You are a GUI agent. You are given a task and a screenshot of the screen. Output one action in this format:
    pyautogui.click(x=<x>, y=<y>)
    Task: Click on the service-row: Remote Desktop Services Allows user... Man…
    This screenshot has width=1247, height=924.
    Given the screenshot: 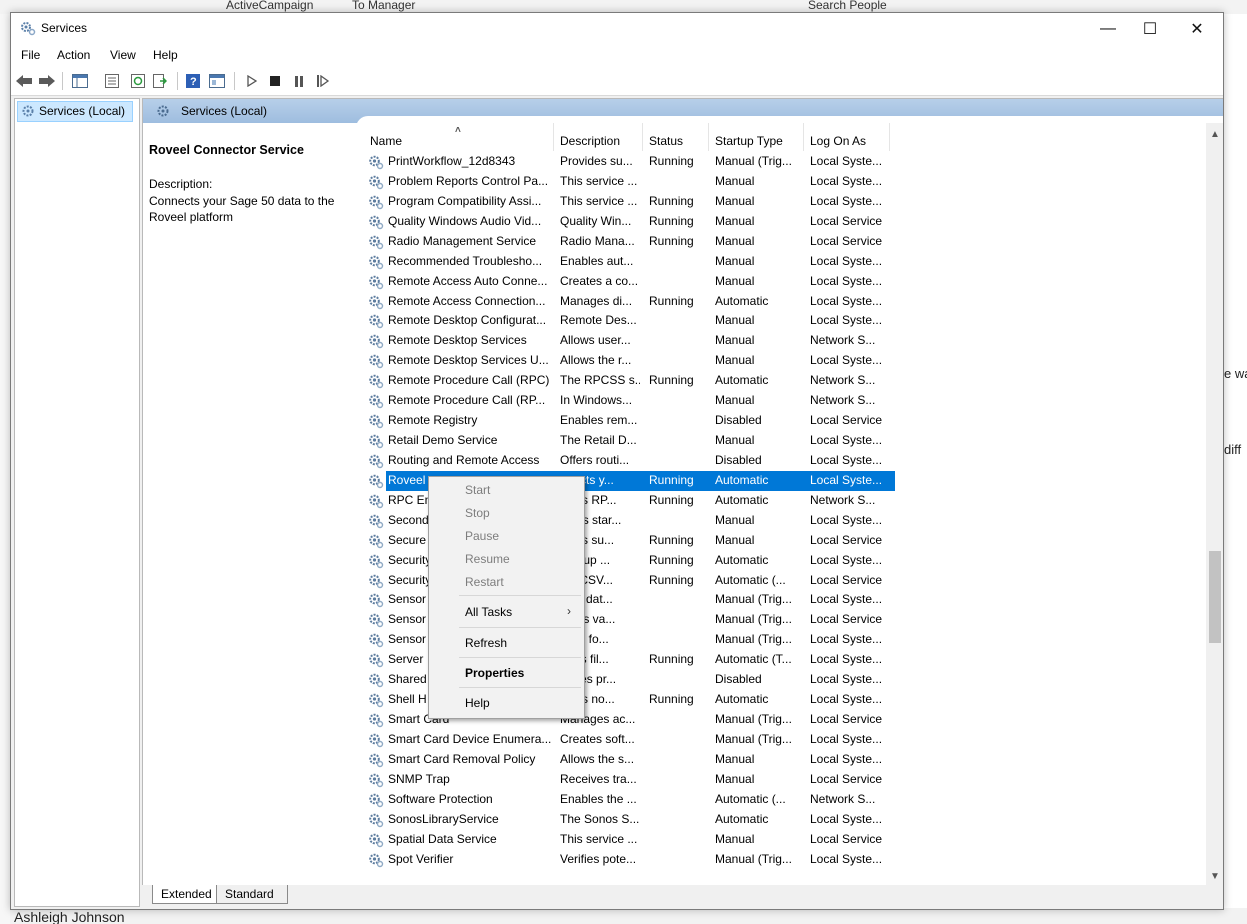 What is the action you would take?
    pyautogui.click(x=784, y=341)
    